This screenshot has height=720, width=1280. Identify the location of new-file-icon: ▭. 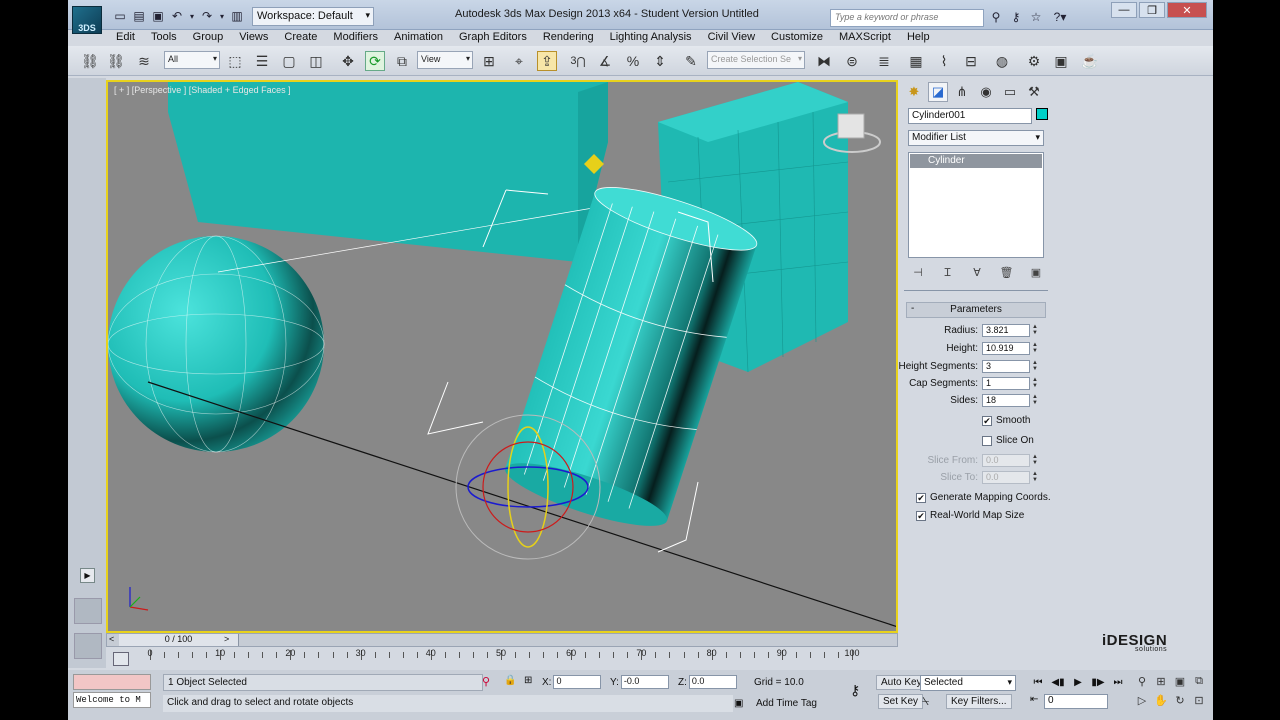
(120, 16).